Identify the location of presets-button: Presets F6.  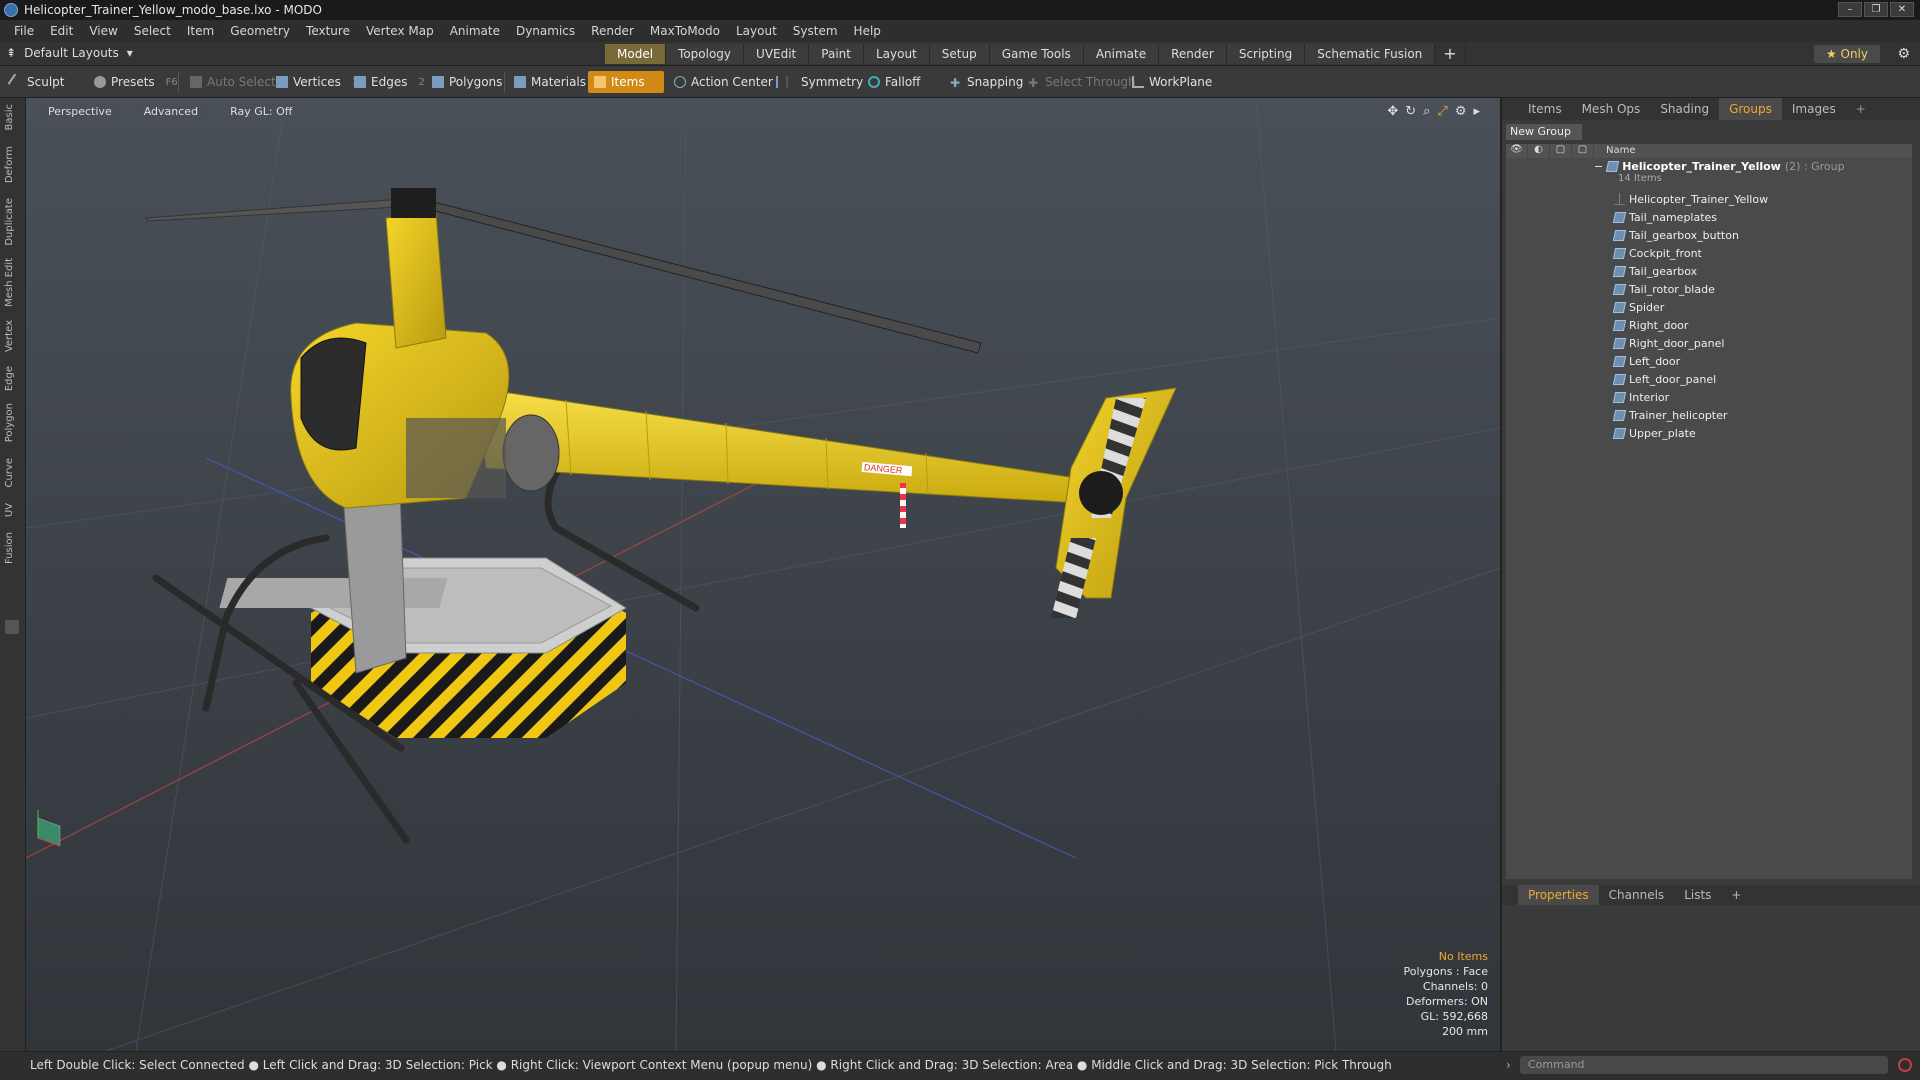
(136, 82).